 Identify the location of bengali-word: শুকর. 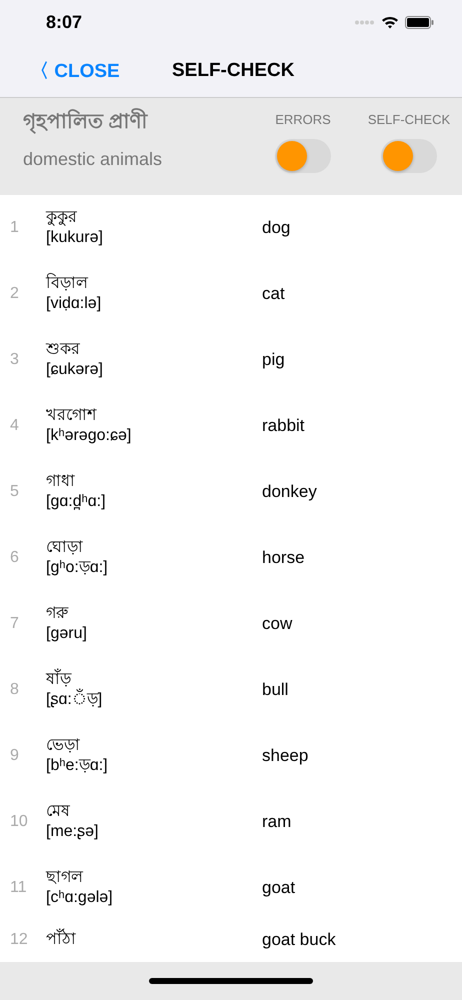
(63, 350).